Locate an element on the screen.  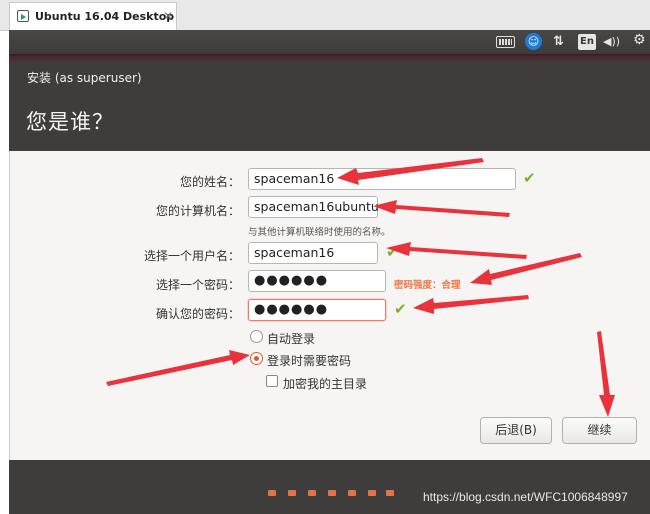
require-password-radio is located at coordinates (256, 358).